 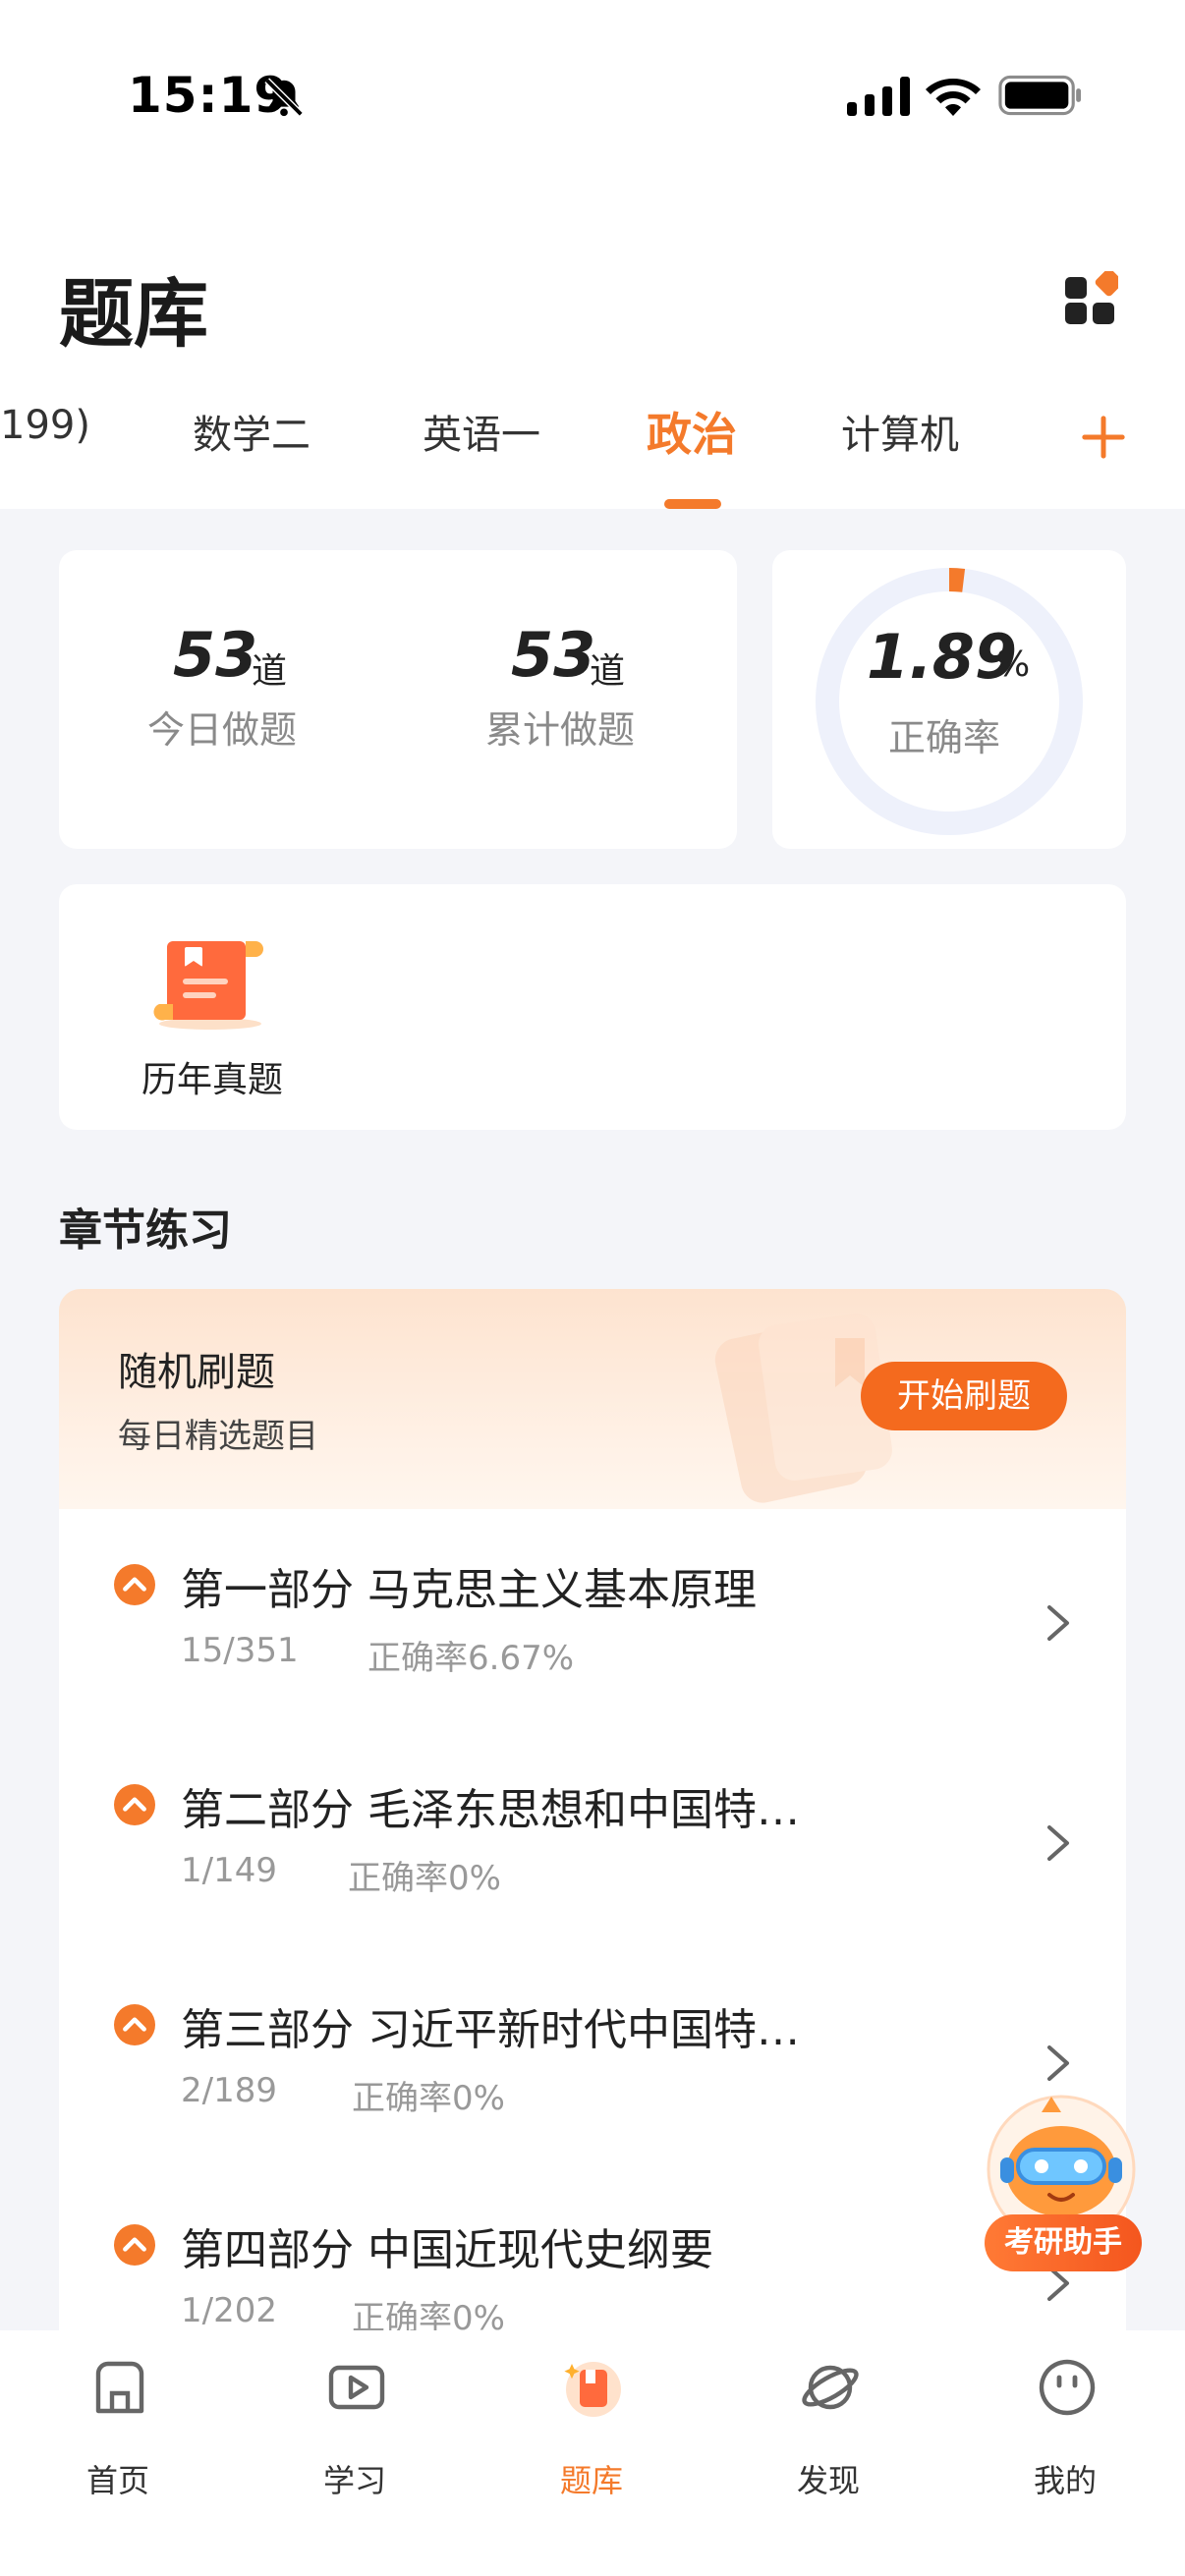 I want to click on accuracy-value: 1.89, so click(x=942, y=657).